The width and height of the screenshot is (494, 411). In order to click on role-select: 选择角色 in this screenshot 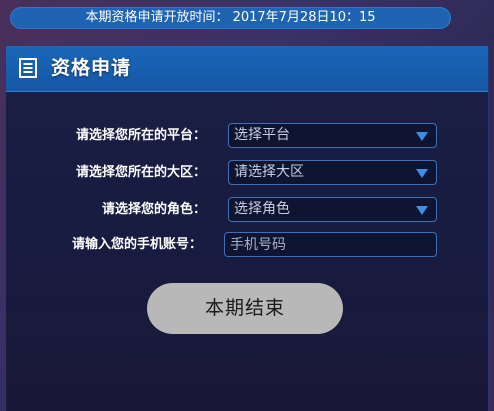, I will do `click(332, 209)`.